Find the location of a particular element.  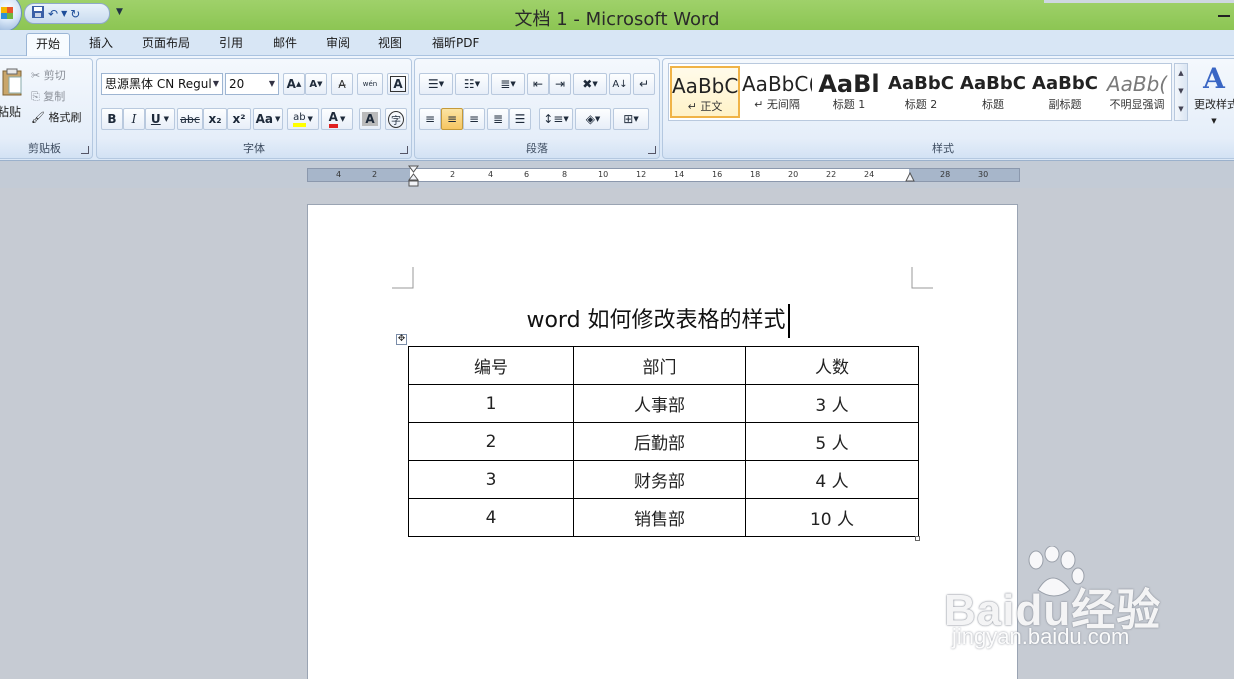

char-shading-button: A is located at coordinates (370, 119).